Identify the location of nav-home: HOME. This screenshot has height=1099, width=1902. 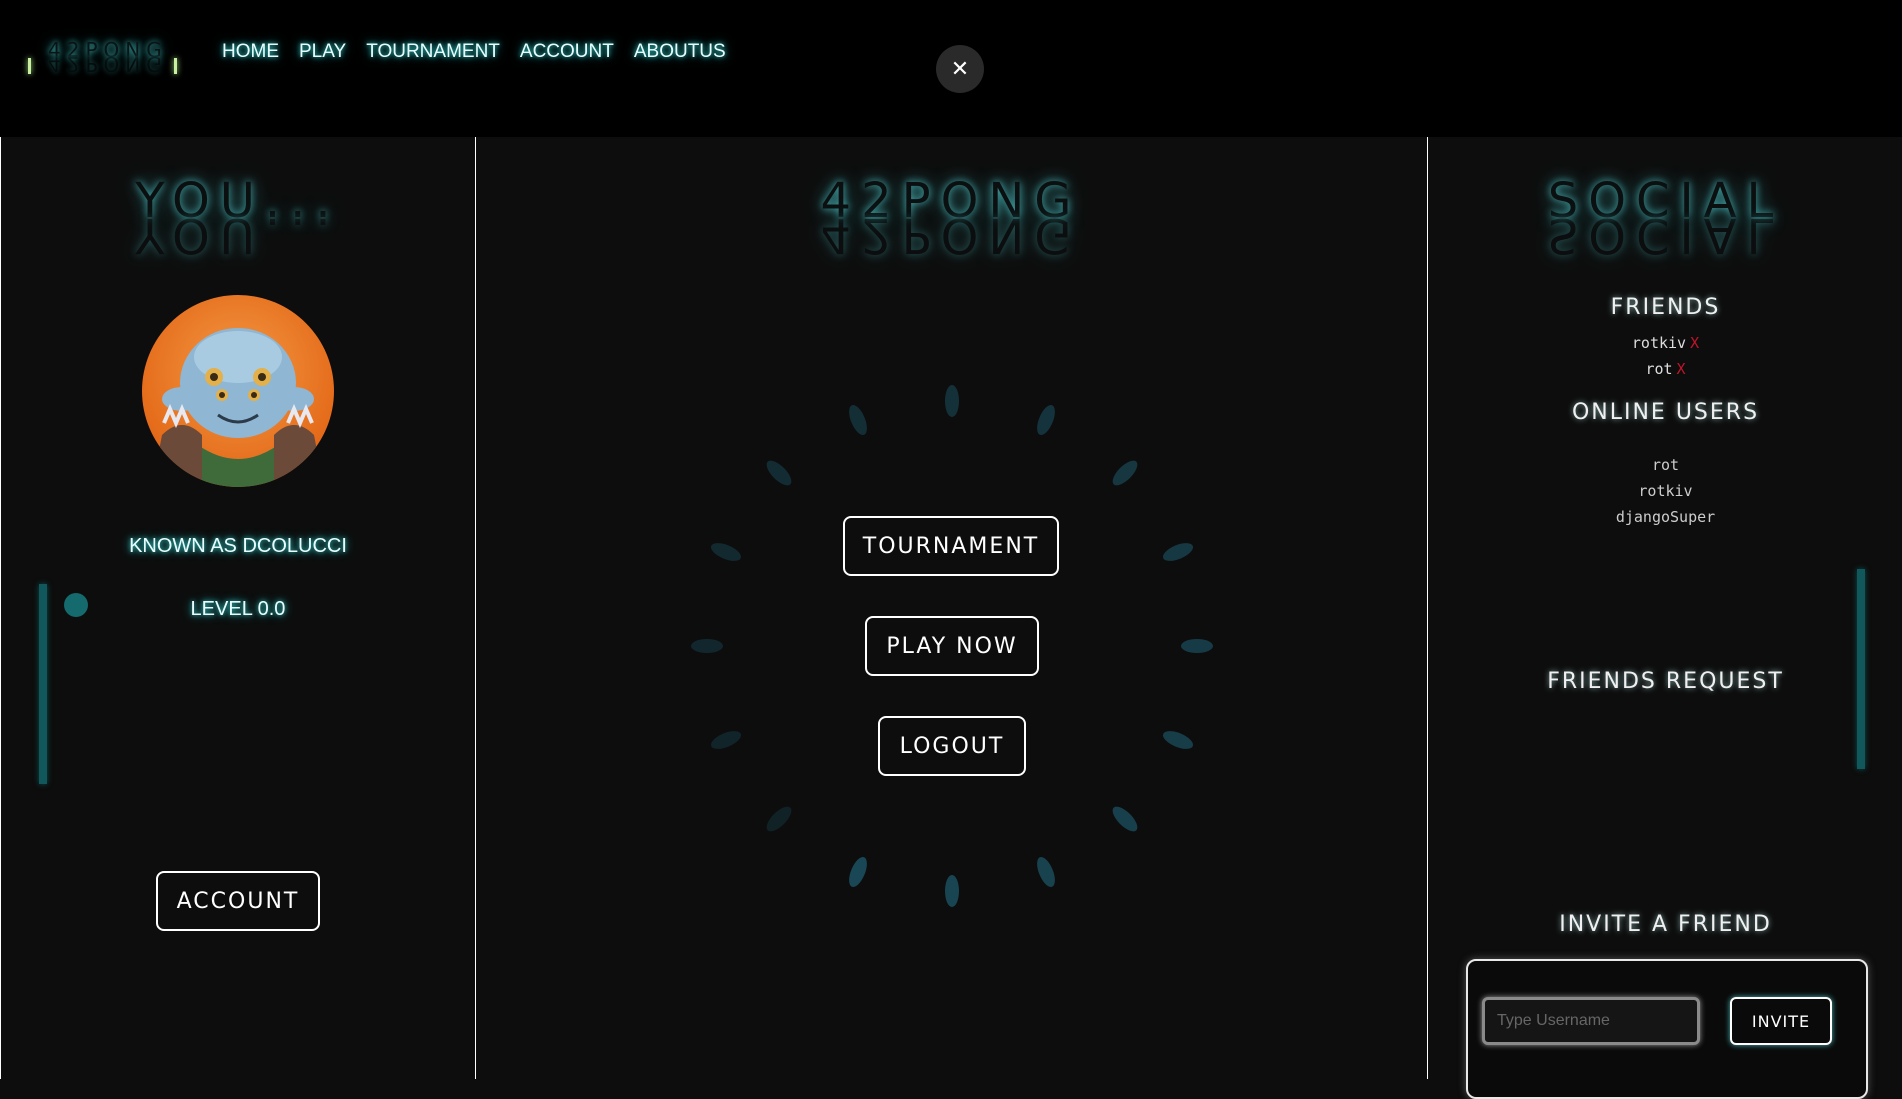
(250, 52).